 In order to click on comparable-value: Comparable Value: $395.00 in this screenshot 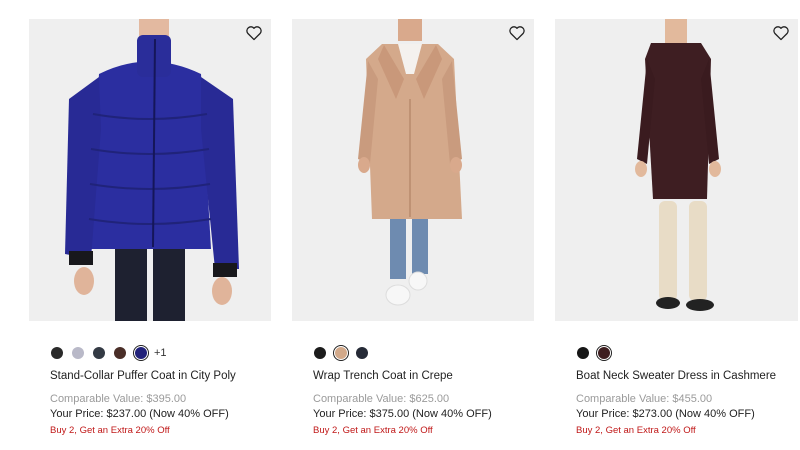, I will do `click(118, 399)`.